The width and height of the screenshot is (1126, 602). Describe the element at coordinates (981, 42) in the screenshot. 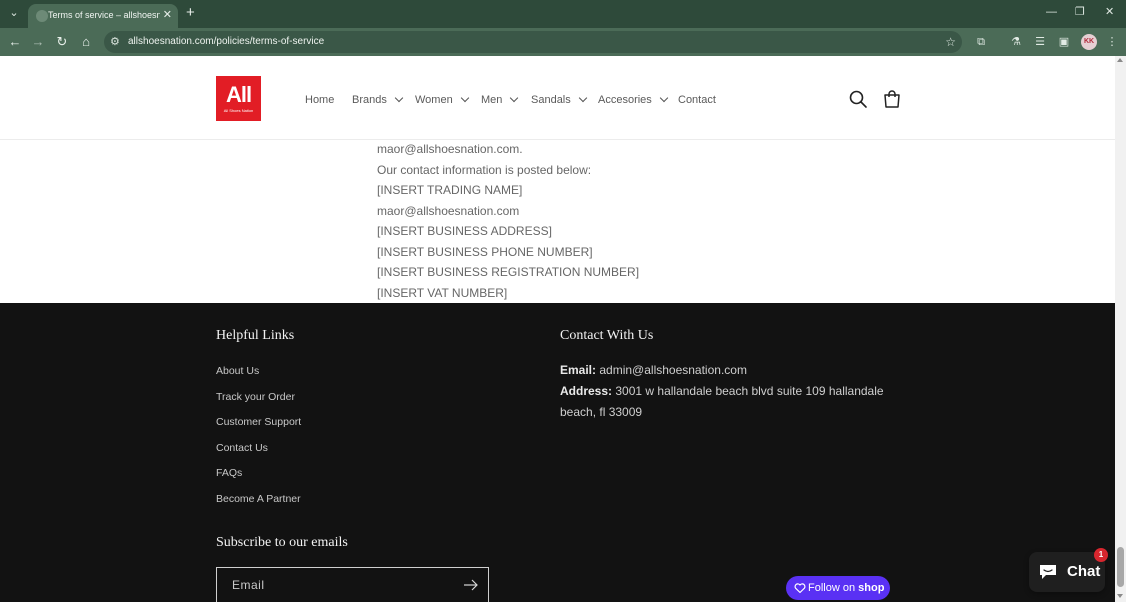

I see `extensions-icon: ⧉` at that location.